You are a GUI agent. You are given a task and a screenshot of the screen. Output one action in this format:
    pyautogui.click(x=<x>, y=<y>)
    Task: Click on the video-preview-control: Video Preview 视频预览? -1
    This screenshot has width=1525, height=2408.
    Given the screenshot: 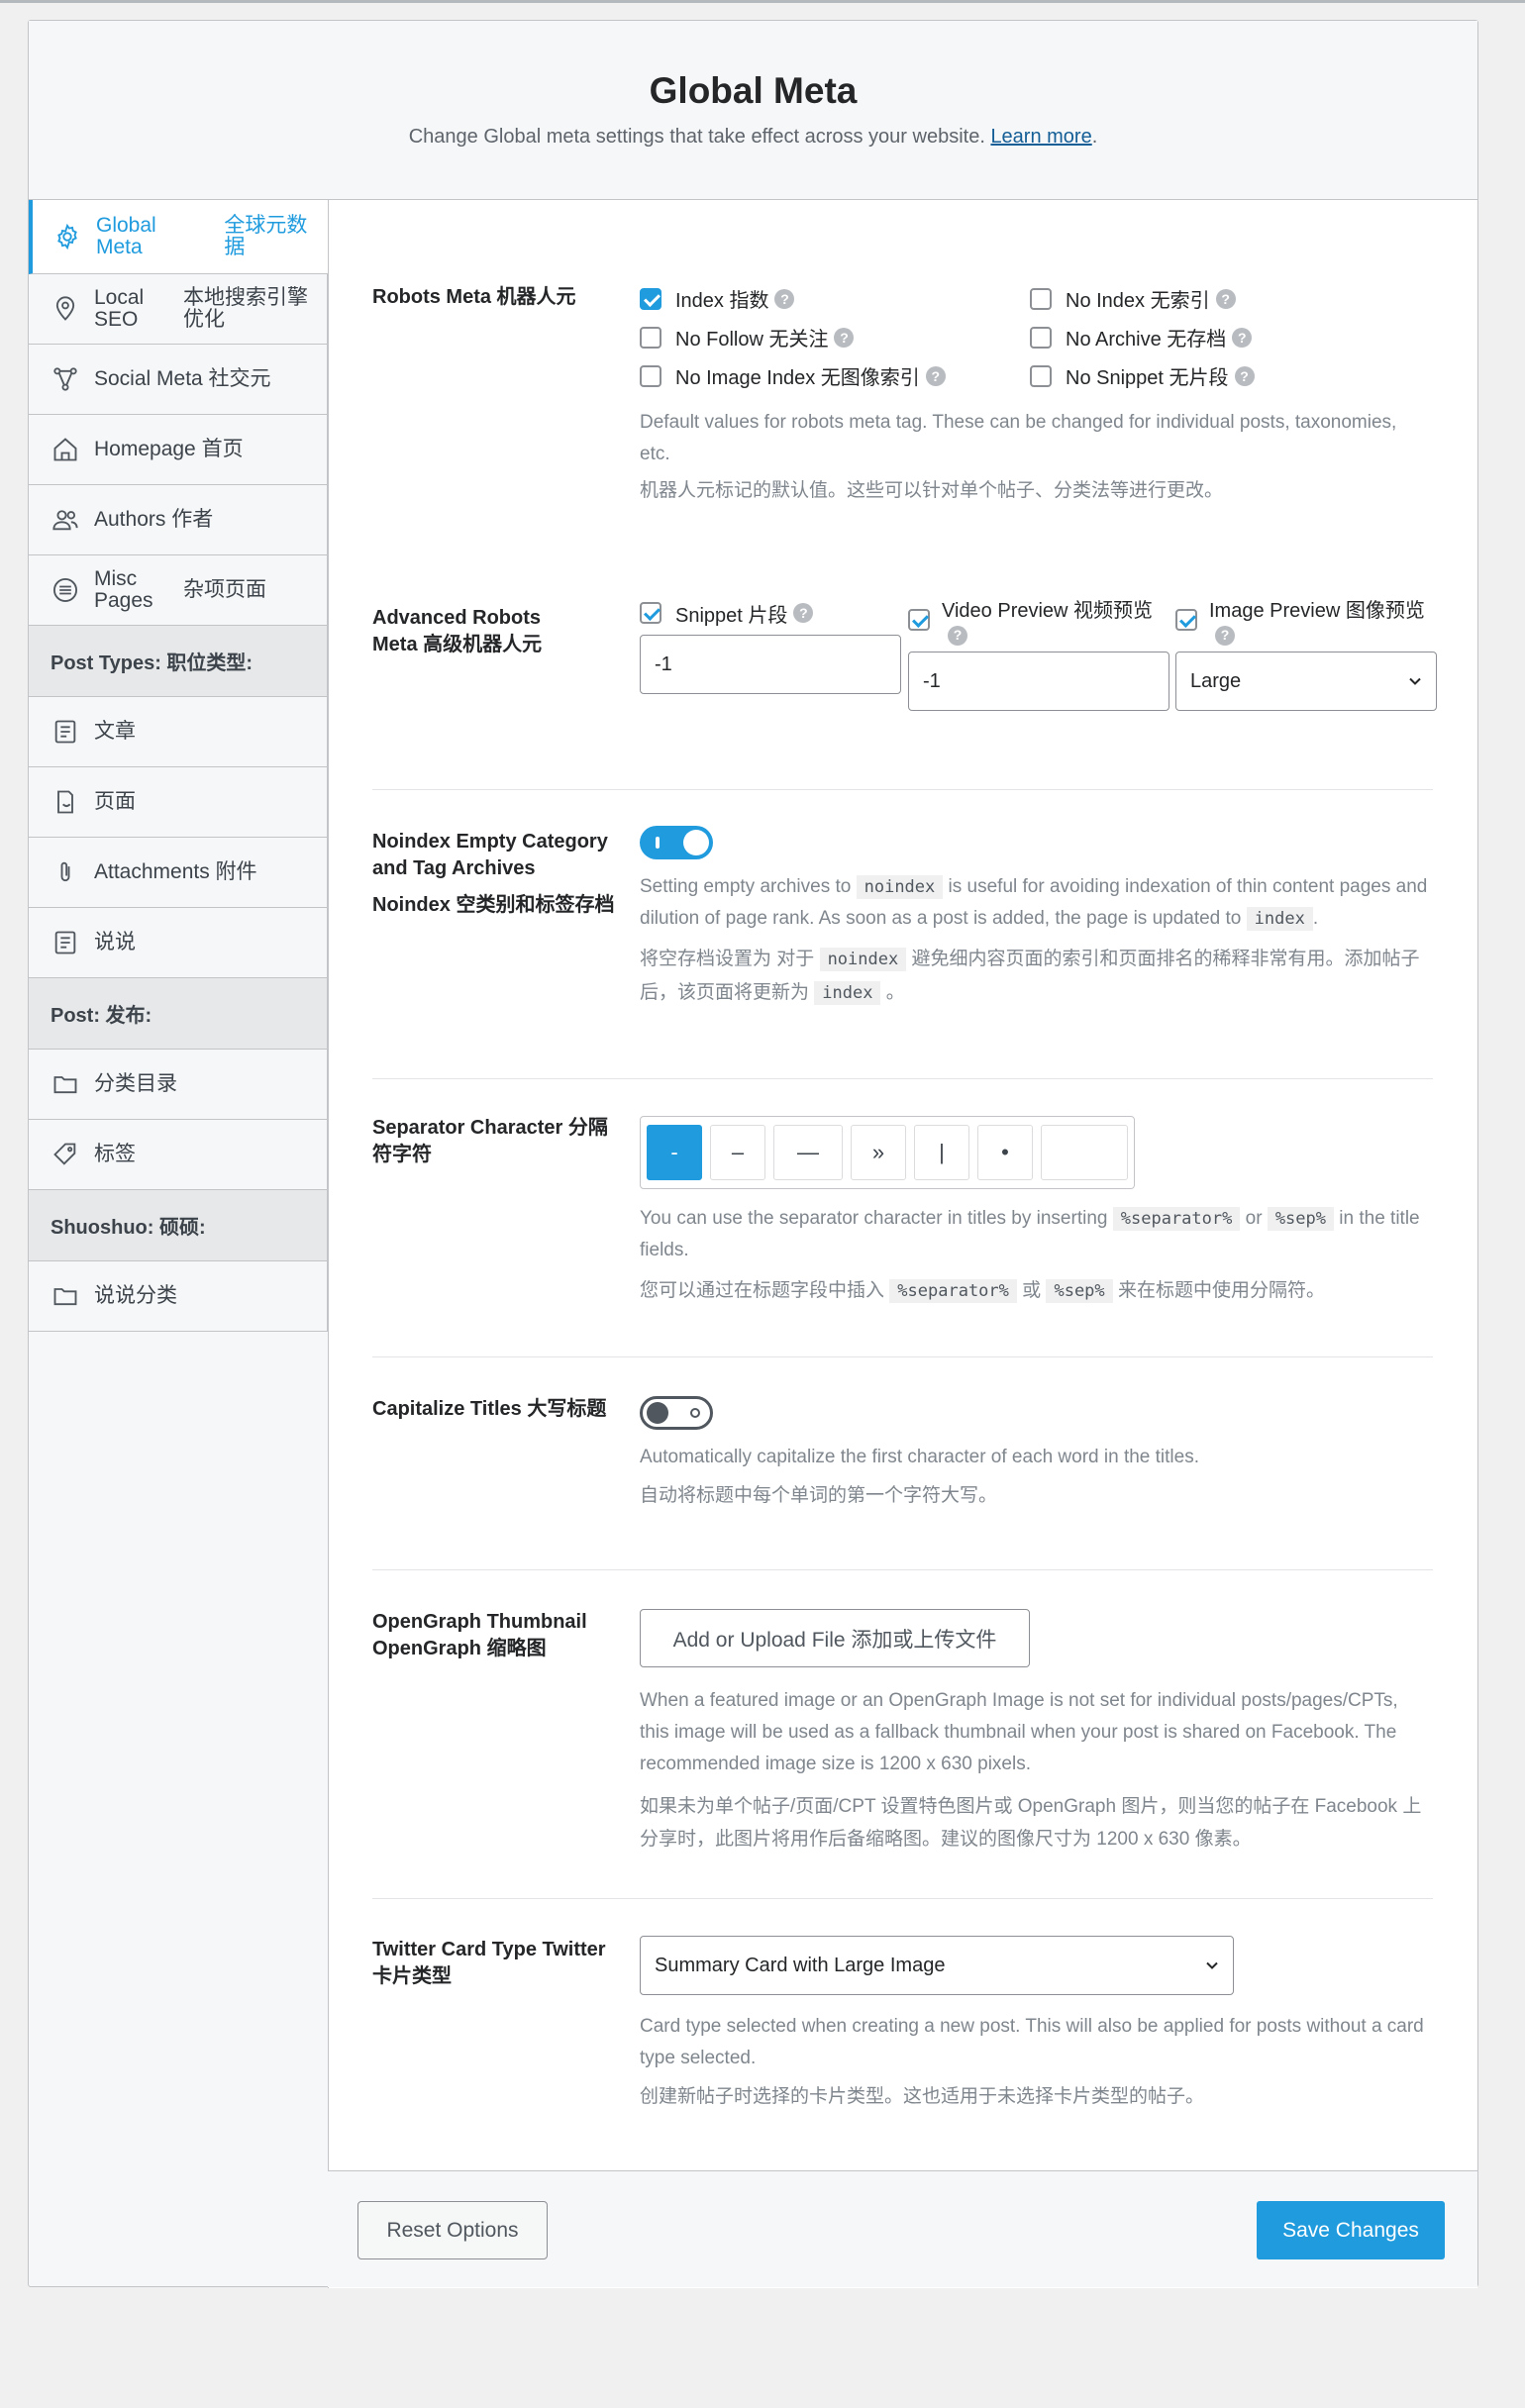 What is the action you would take?
    pyautogui.click(x=1039, y=655)
    